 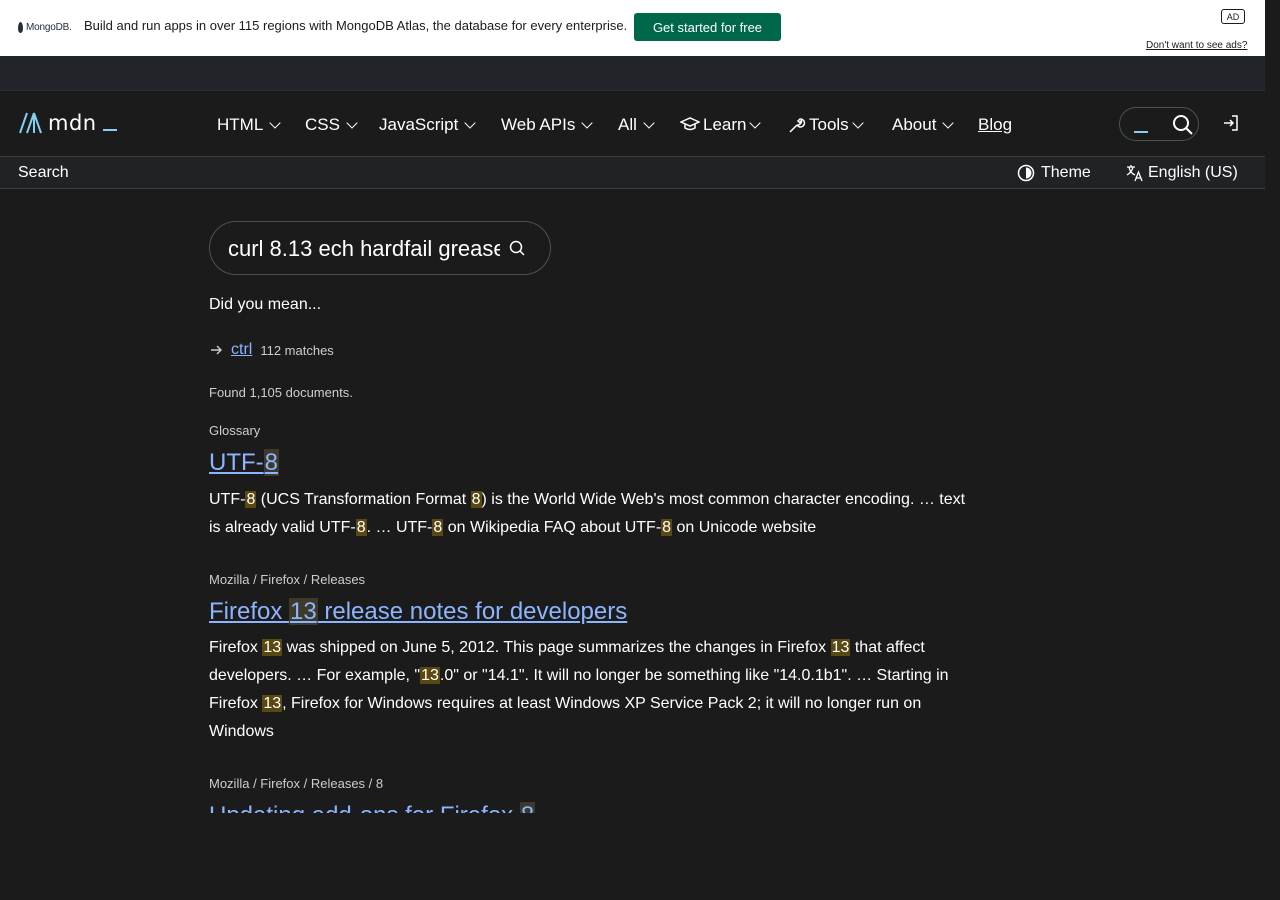 I want to click on search-query-text: curl 8.13 ech hardfail grease, so click(x=364, y=248).